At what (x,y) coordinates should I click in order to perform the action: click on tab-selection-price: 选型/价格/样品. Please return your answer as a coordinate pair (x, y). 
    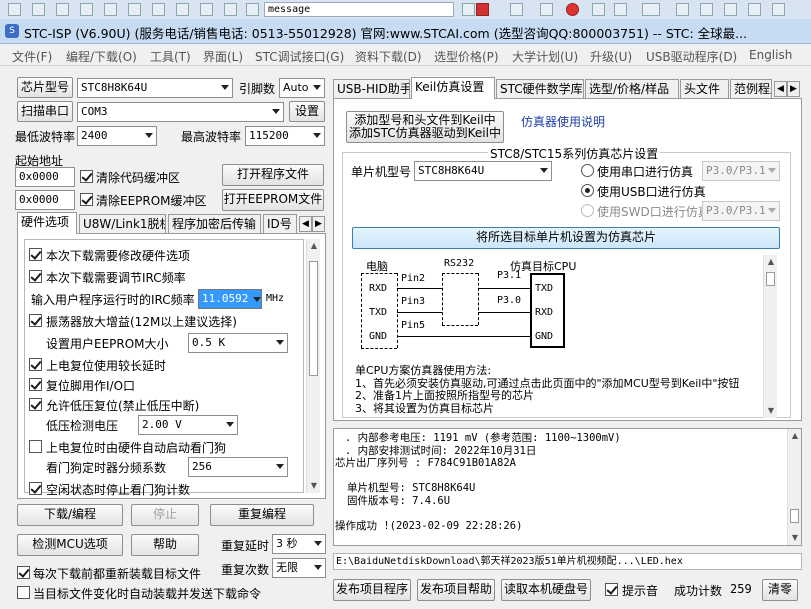
    Looking at the image, I should click on (632, 89).